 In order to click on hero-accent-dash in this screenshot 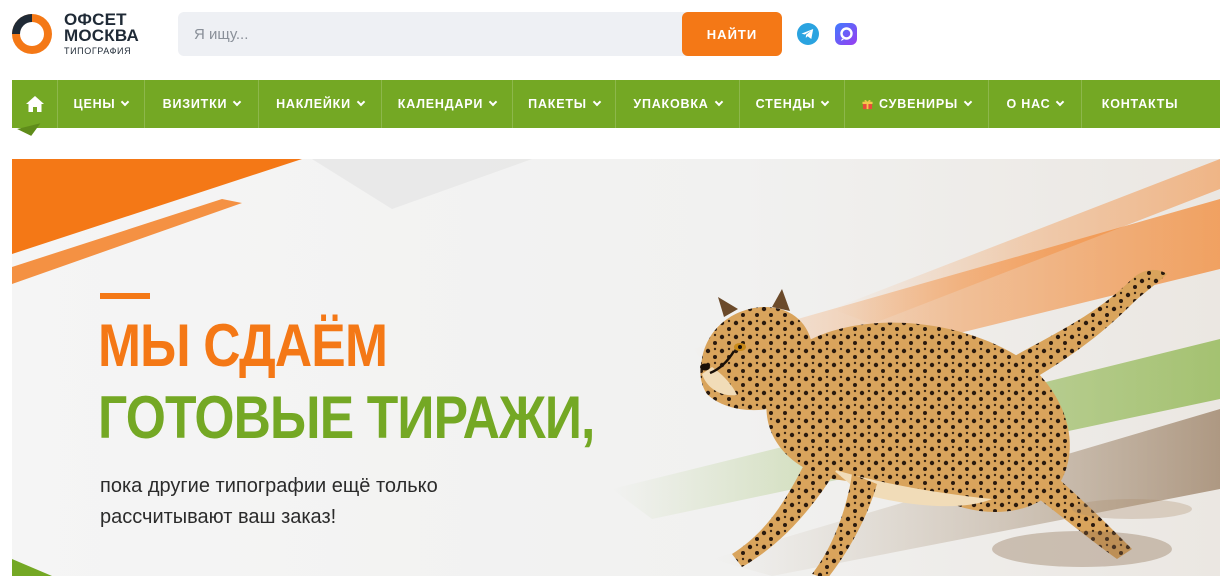, I will do `click(125, 296)`.